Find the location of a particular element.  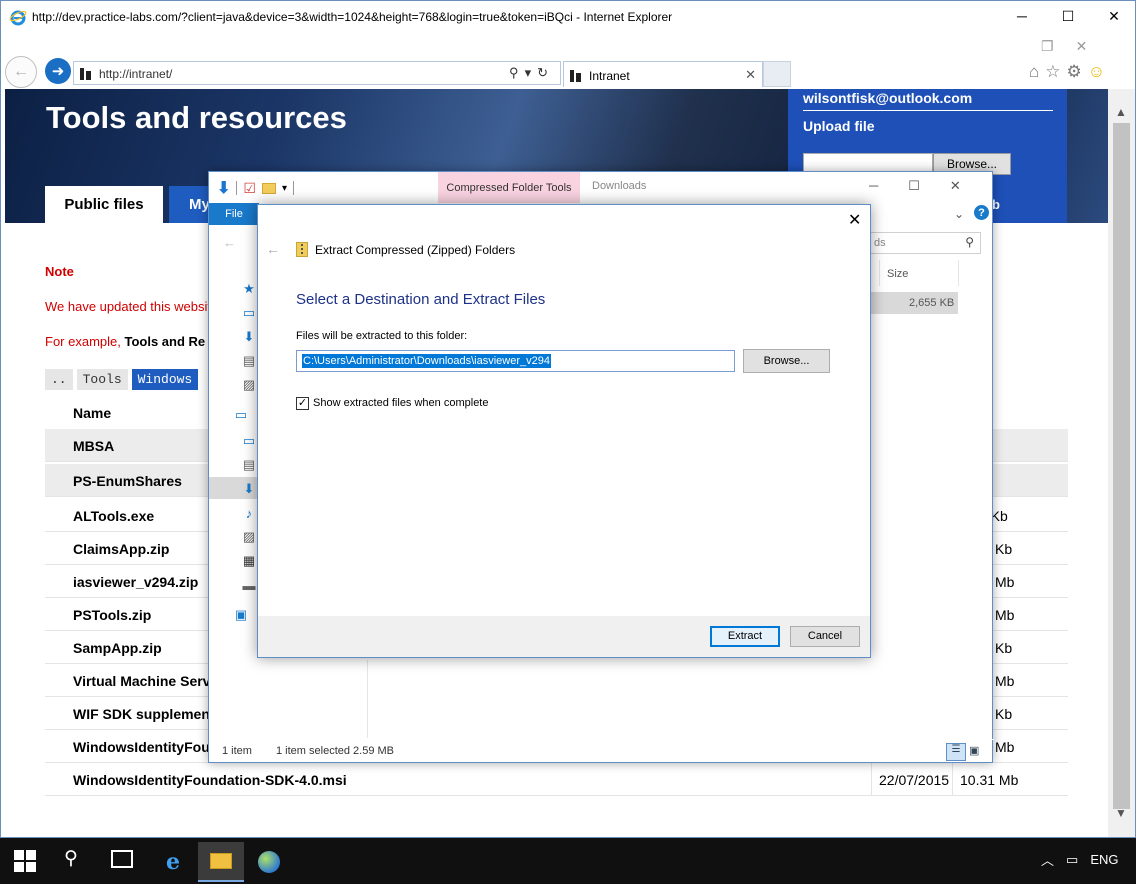

status-selection: 1 item selected 2.59 MB is located at coordinates (335, 751).